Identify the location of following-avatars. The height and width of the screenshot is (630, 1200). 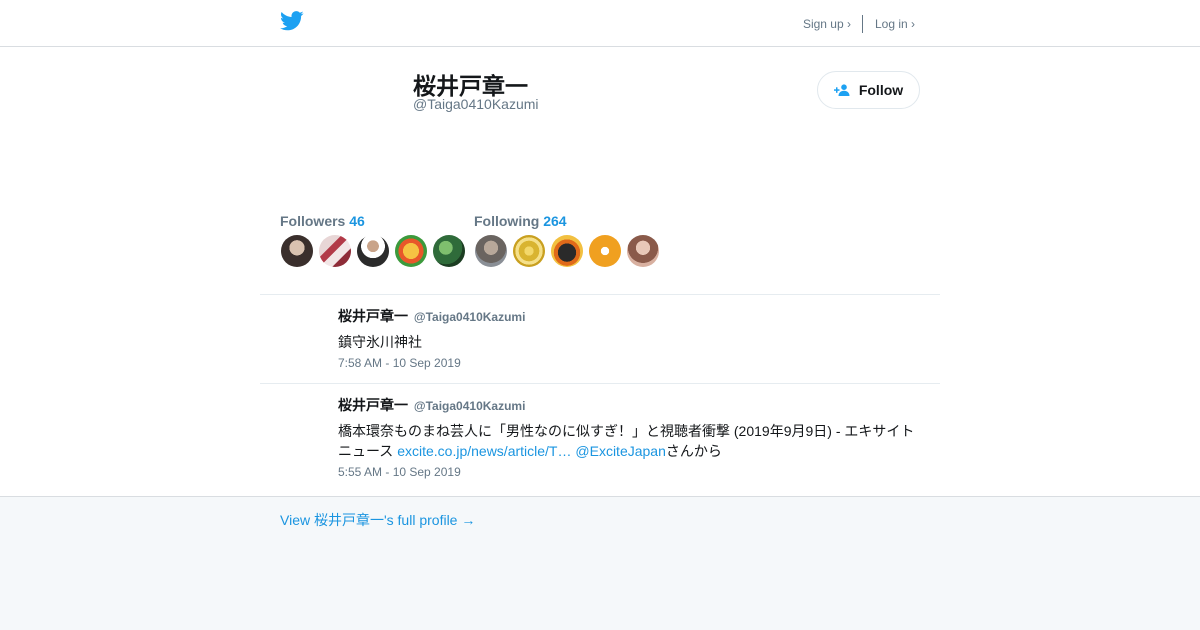
(570, 251).